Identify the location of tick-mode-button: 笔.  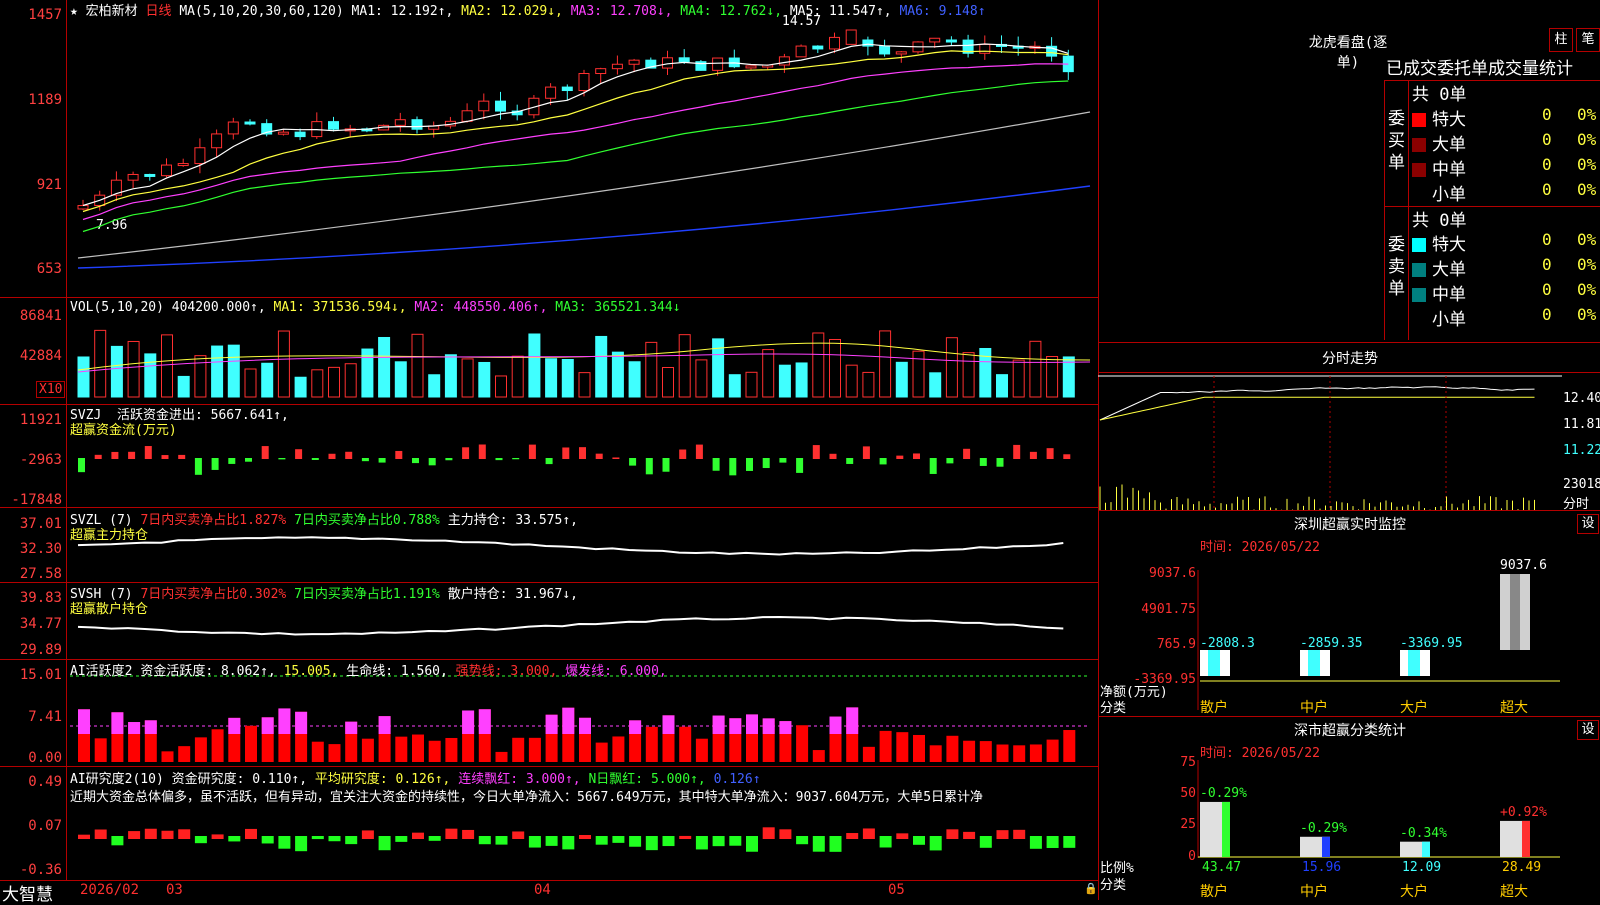
(1588, 40).